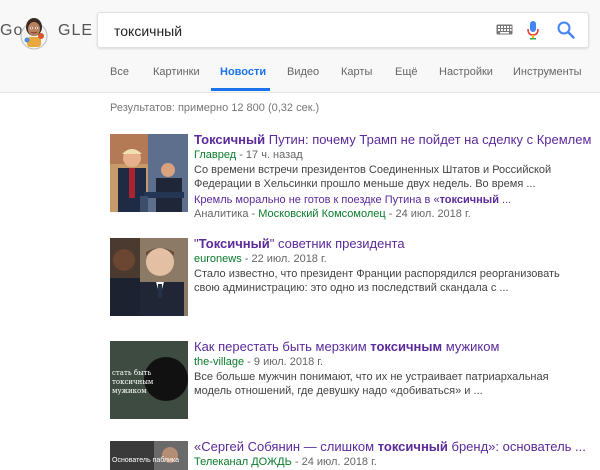 This screenshot has width=600, height=470. Describe the element at coordinates (286, 446) in the screenshot. I see `title-text-pre: «Сергей Собянин — слишком` at that location.